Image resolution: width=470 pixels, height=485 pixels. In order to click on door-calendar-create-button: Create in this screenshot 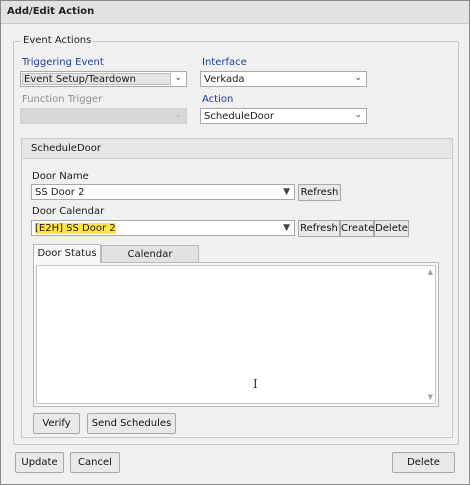, I will do `click(357, 228)`.